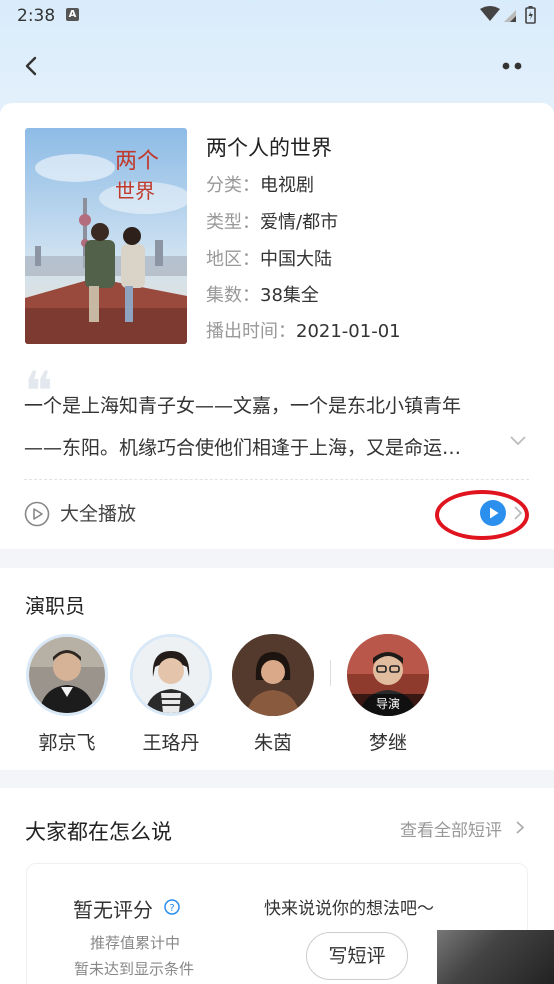 The height and width of the screenshot is (984, 554). I want to click on meta-episodes: 集数：38集全, so click(262, 295).